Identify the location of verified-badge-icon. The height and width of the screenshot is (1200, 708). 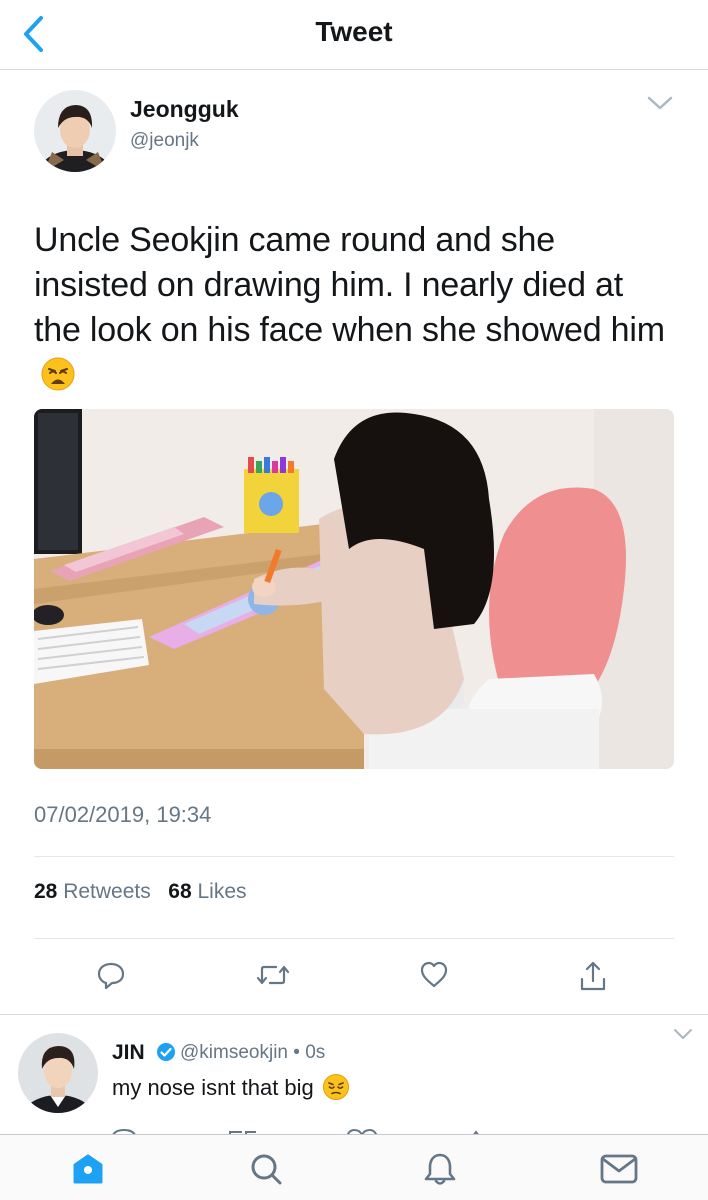
(166, 1054).